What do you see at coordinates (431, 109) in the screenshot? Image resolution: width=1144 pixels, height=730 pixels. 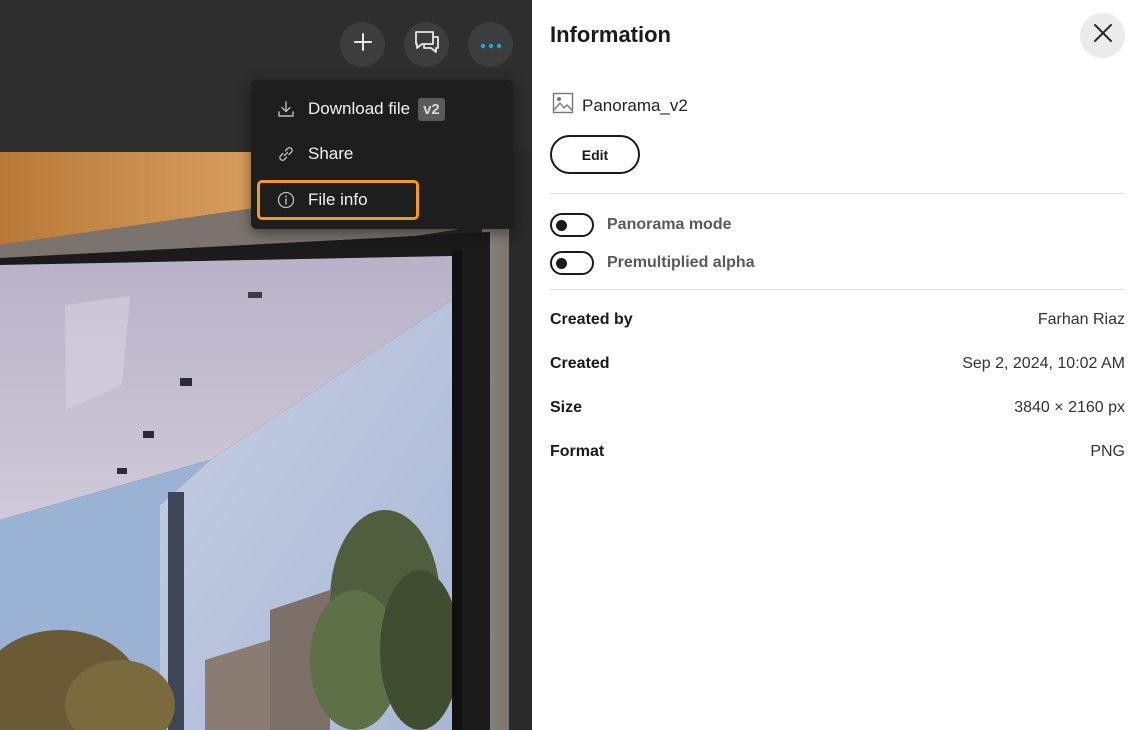 I see `version-badge: v2` at bounding box center [431, 109].